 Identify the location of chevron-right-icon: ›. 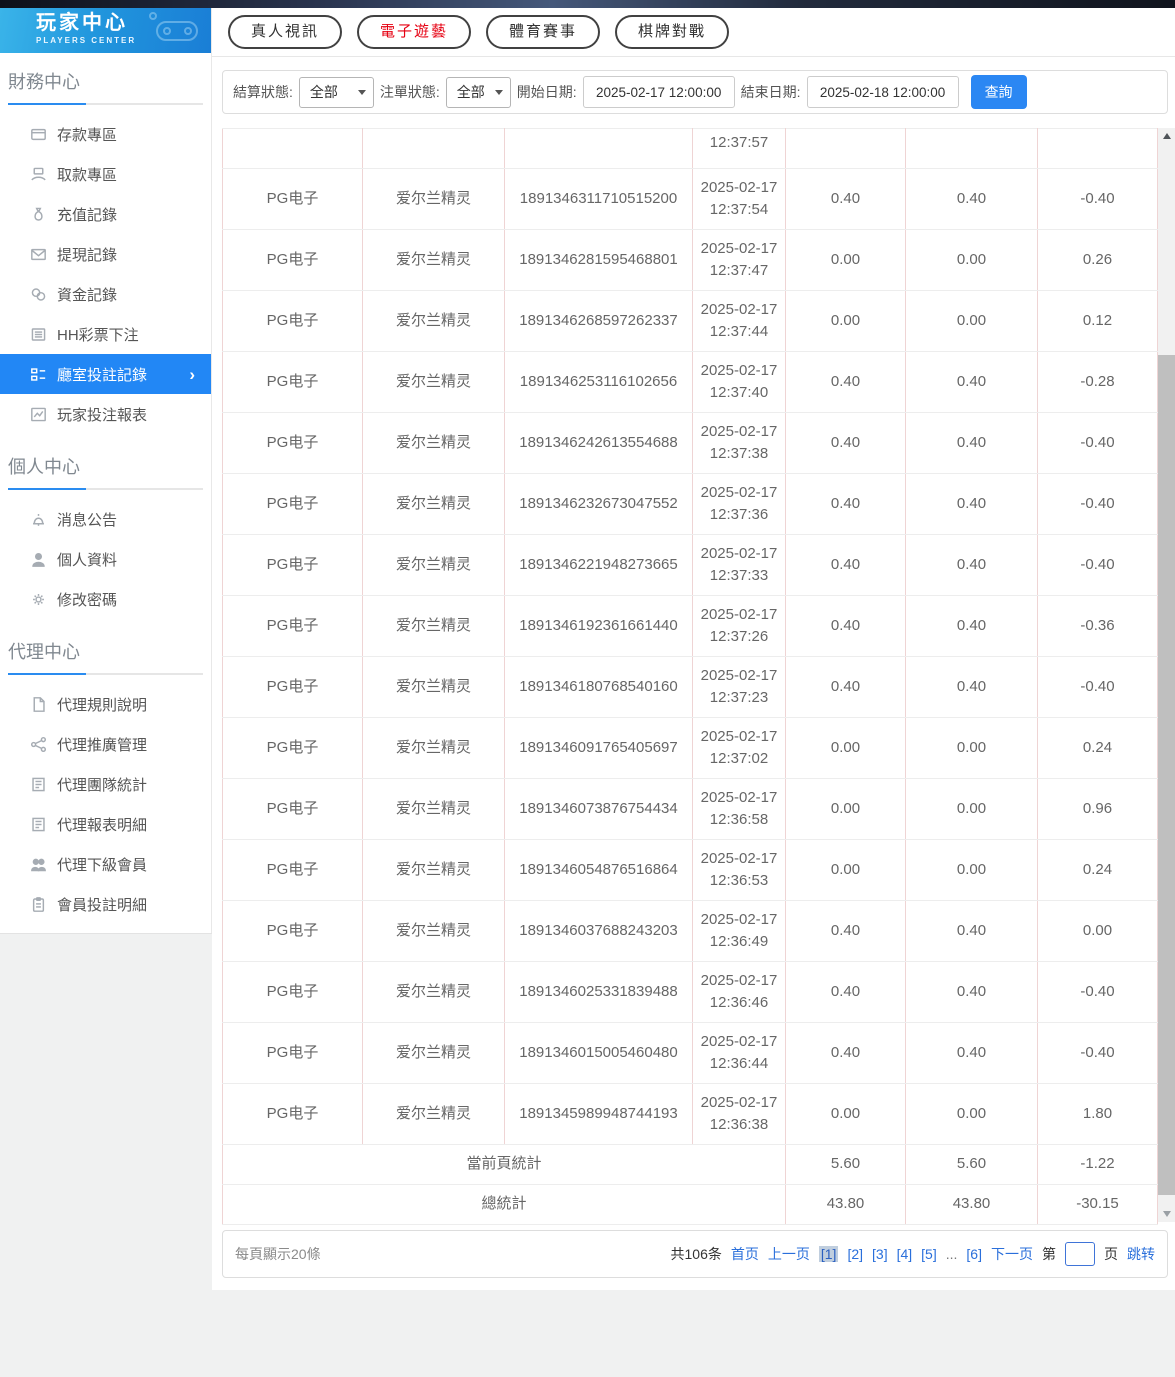
(192, 374).